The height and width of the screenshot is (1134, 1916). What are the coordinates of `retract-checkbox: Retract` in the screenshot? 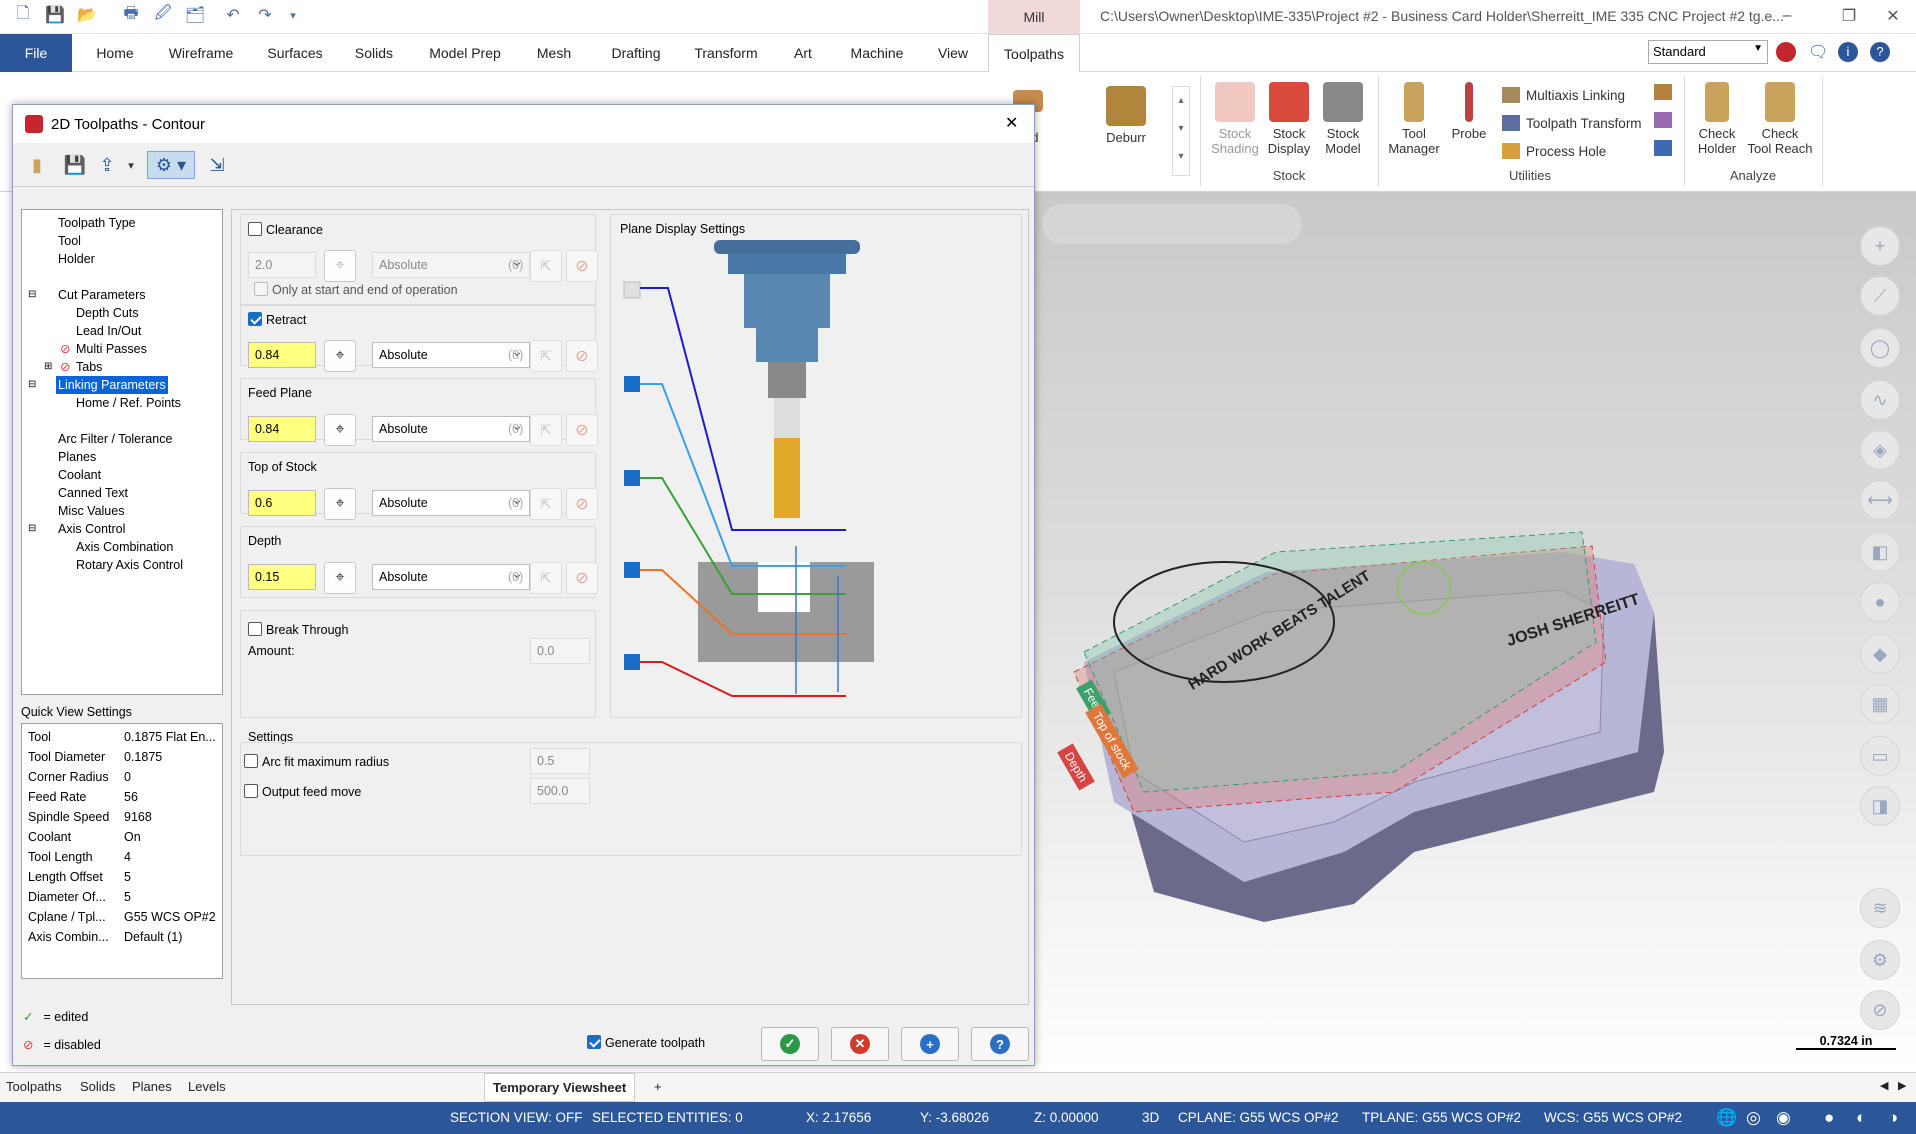 It's located at (277, 319).